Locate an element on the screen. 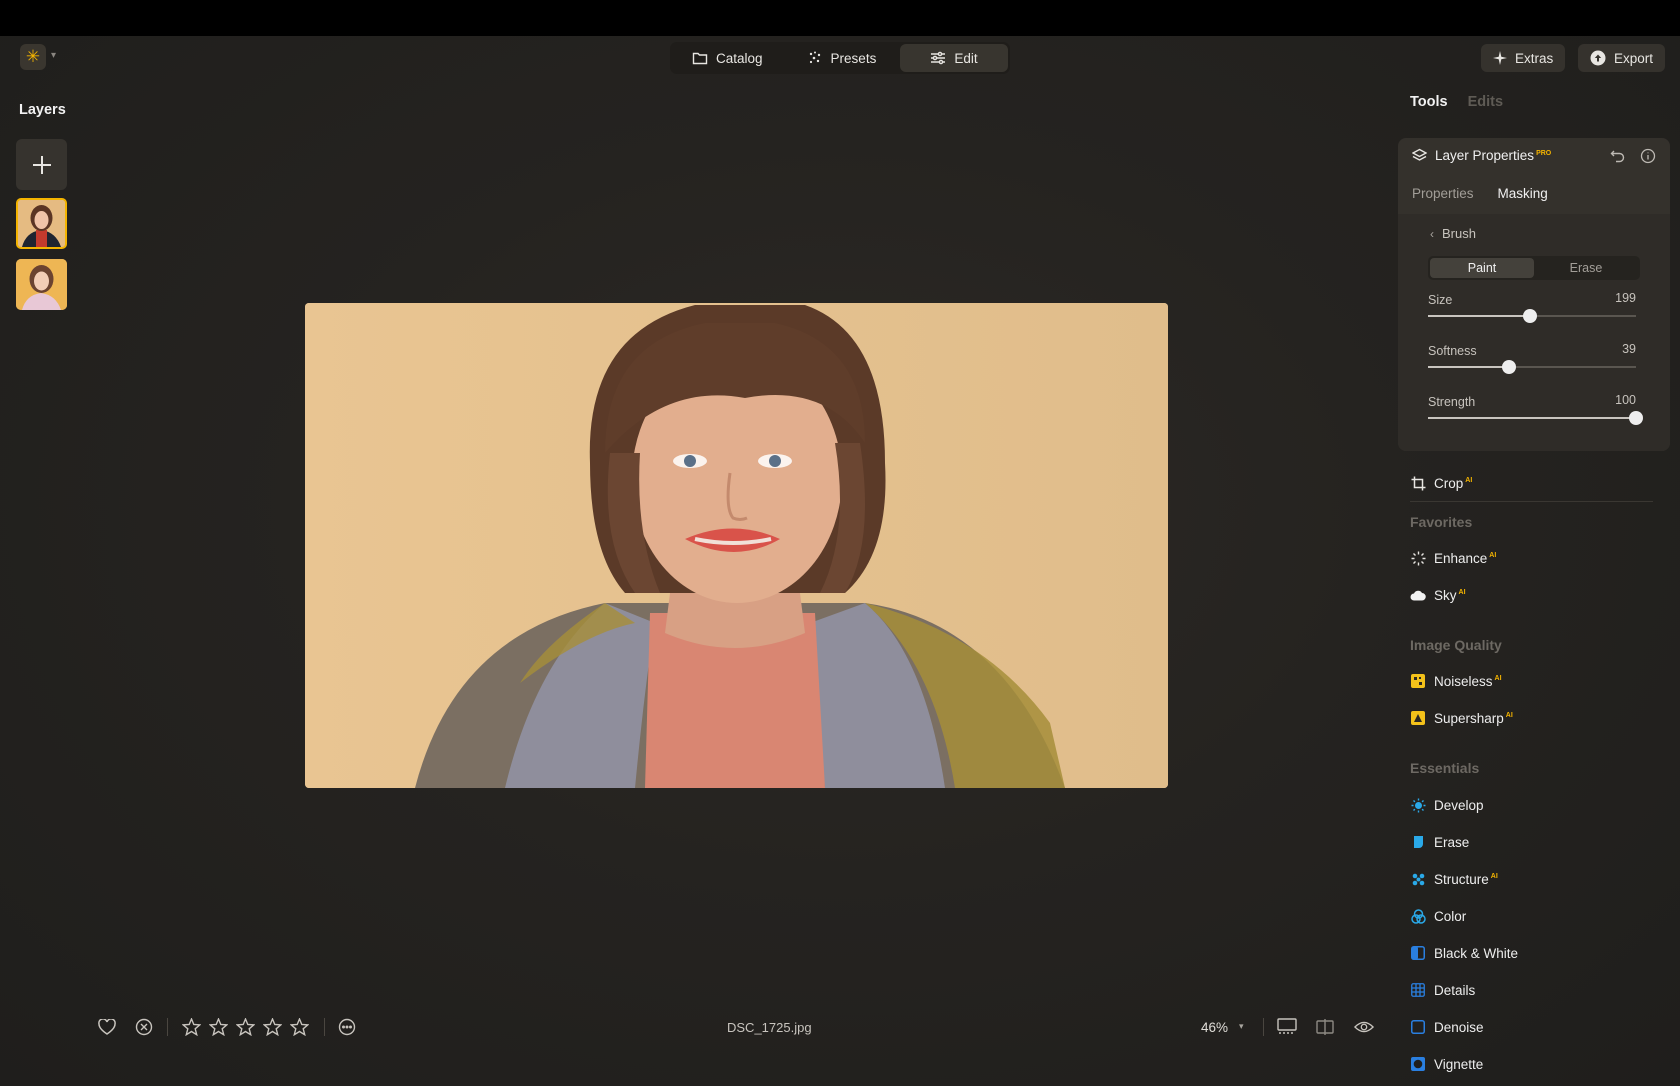  info-icon is located at coordinates (1648, 156).